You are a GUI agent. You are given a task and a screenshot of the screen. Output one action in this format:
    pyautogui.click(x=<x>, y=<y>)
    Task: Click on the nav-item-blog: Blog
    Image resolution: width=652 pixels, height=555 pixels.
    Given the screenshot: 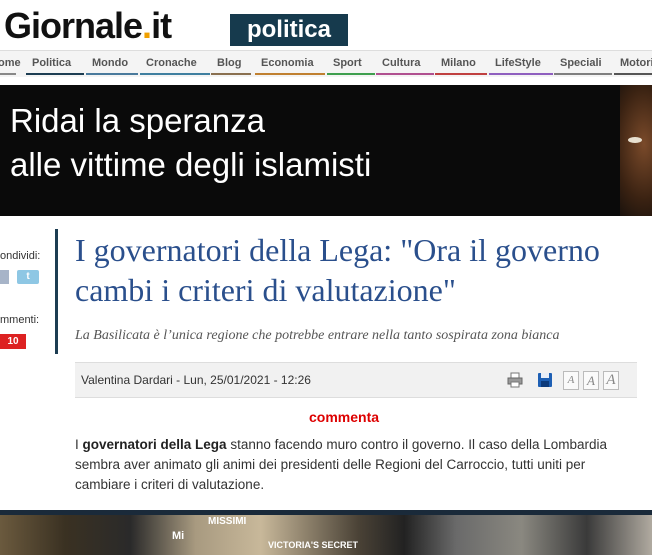 What is the action you would take?
    pyautogui.click(x=231, y=63)
    